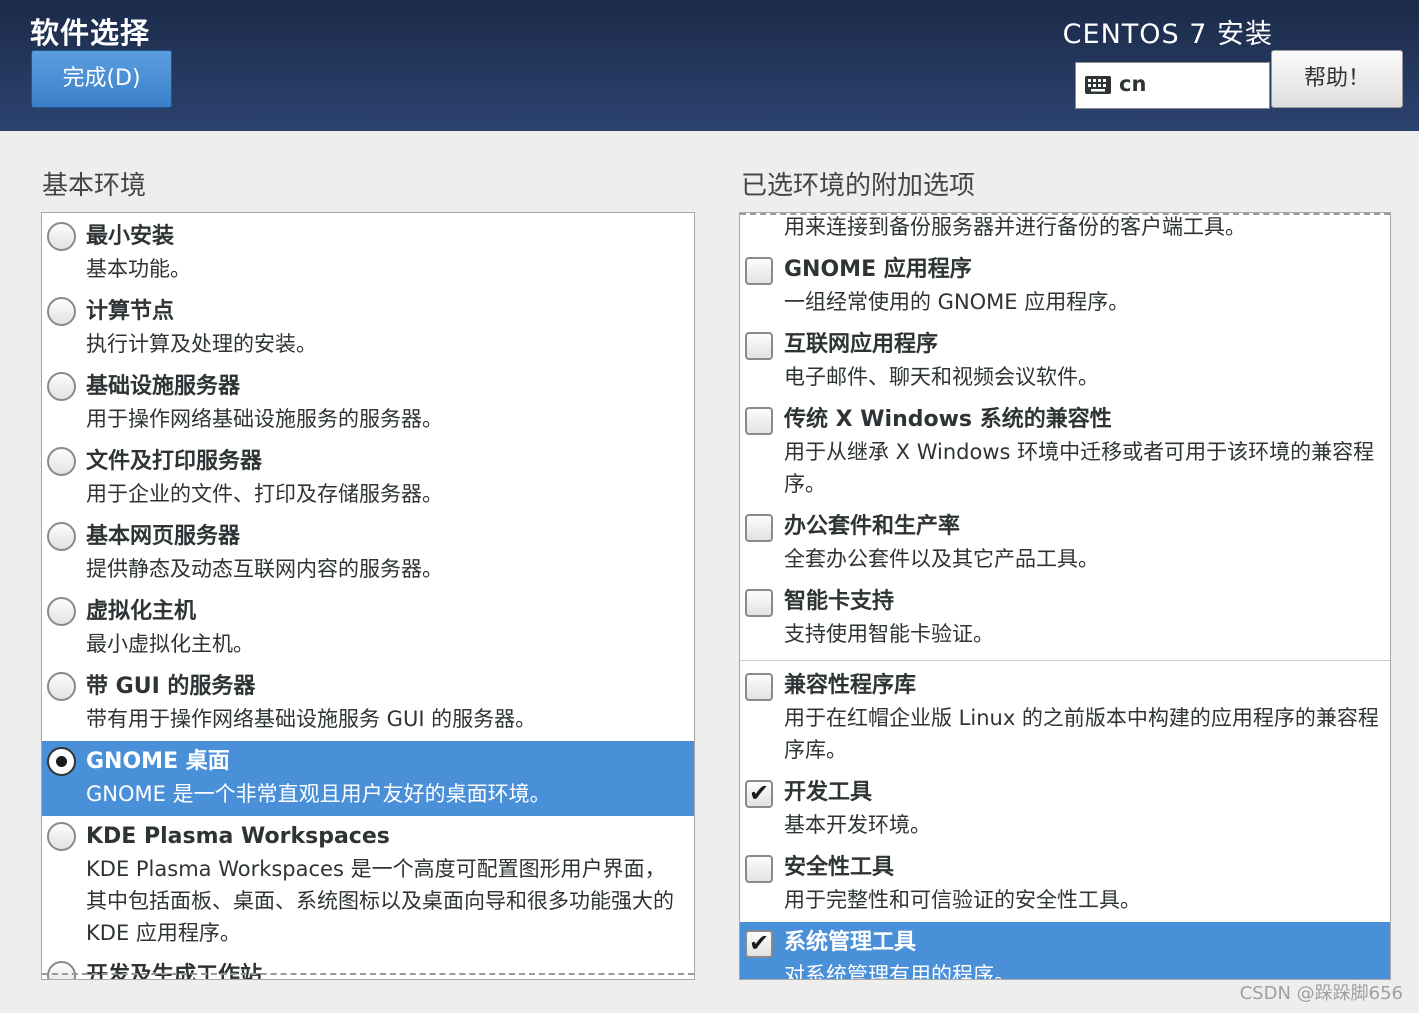  What do you see at coordinates (1065, 286) in the screenshot?
I see `addon-option: GNOME 应用程序一组经常使用的 GNOME 应用程序。` at bounding box center [1065, 286].